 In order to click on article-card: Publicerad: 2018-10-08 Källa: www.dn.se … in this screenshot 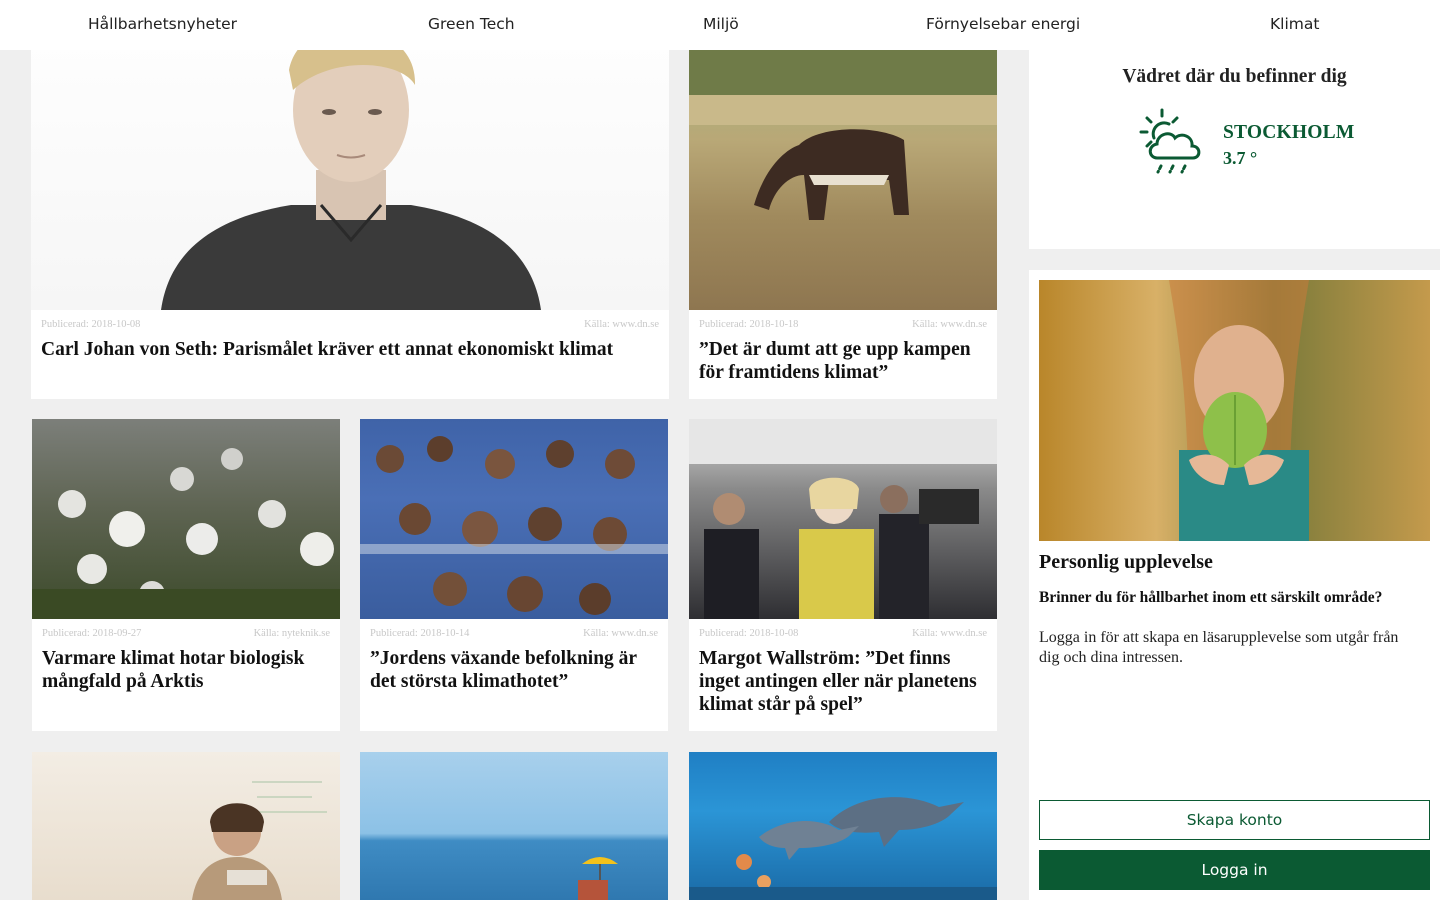, I will do `click(843, 575)`.